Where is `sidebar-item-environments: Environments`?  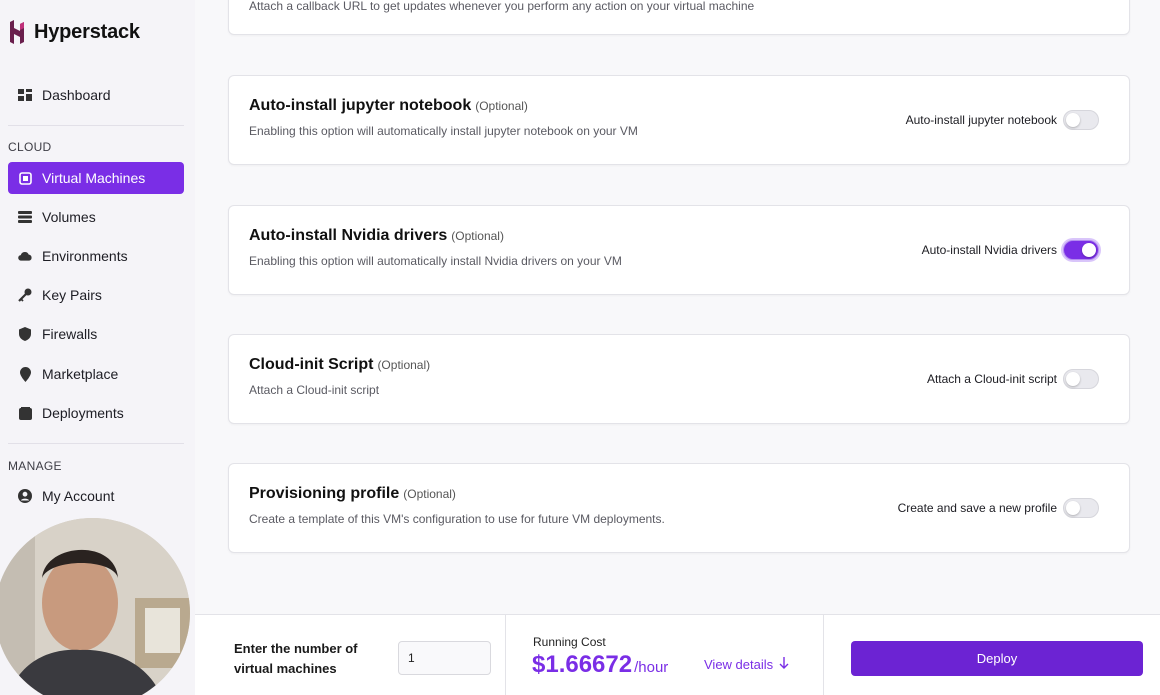
sidebar-item-environments: Environments is located at coordinates (96, 256).